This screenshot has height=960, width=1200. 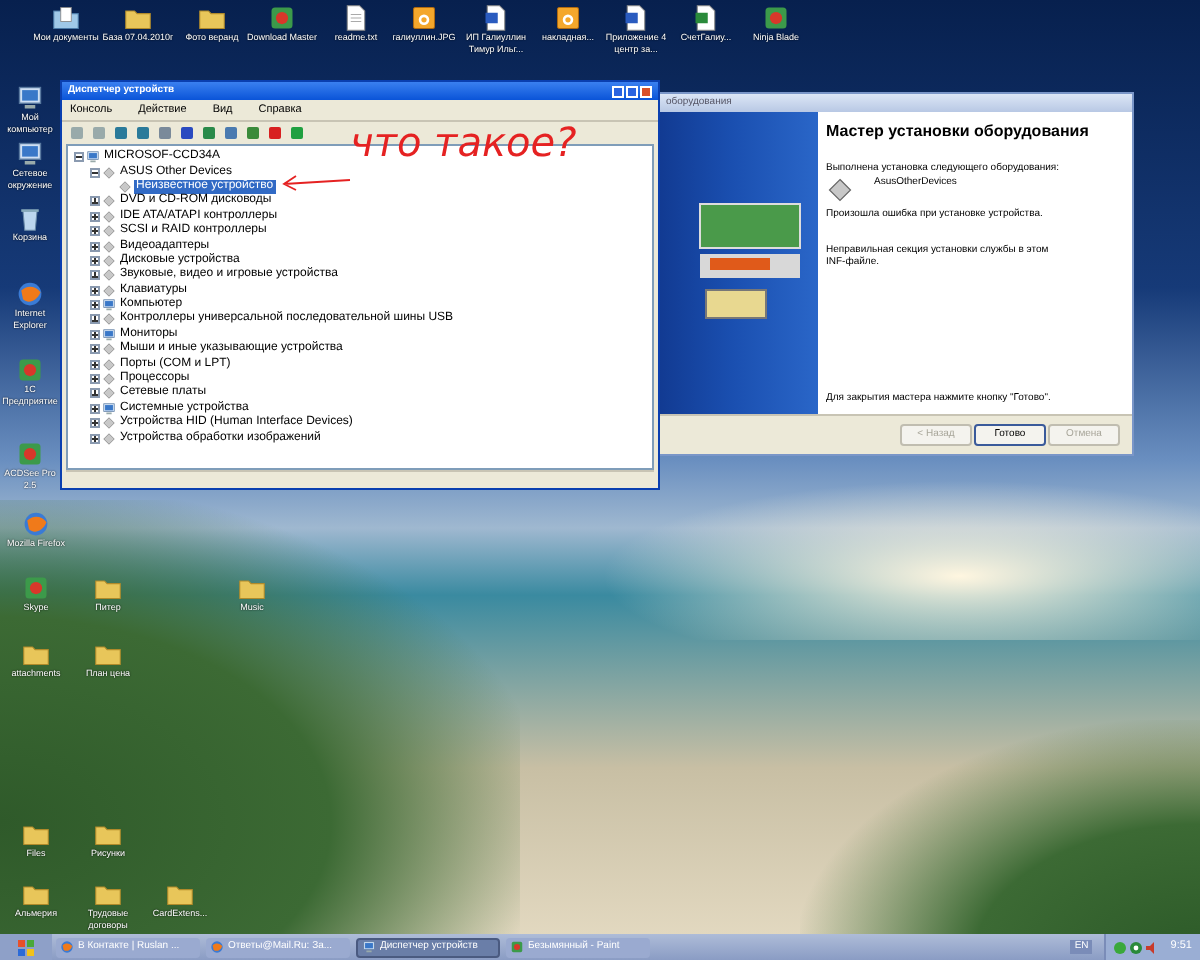 What do you see at coordinates (840, 190) in the screenshot?
I see `device-icon` at bounding box center [840, 190].